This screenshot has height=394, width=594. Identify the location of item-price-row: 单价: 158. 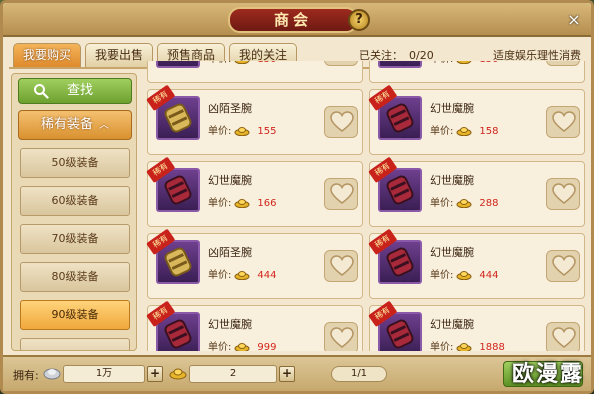
(464, 129).